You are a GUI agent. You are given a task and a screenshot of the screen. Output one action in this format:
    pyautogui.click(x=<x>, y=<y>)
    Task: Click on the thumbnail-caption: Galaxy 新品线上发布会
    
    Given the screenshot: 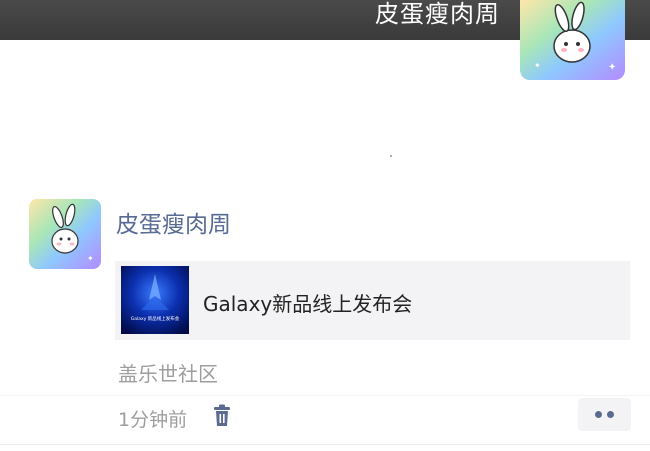 What is the action you would take?
    pyautogui.click(x=155, y=318)
    